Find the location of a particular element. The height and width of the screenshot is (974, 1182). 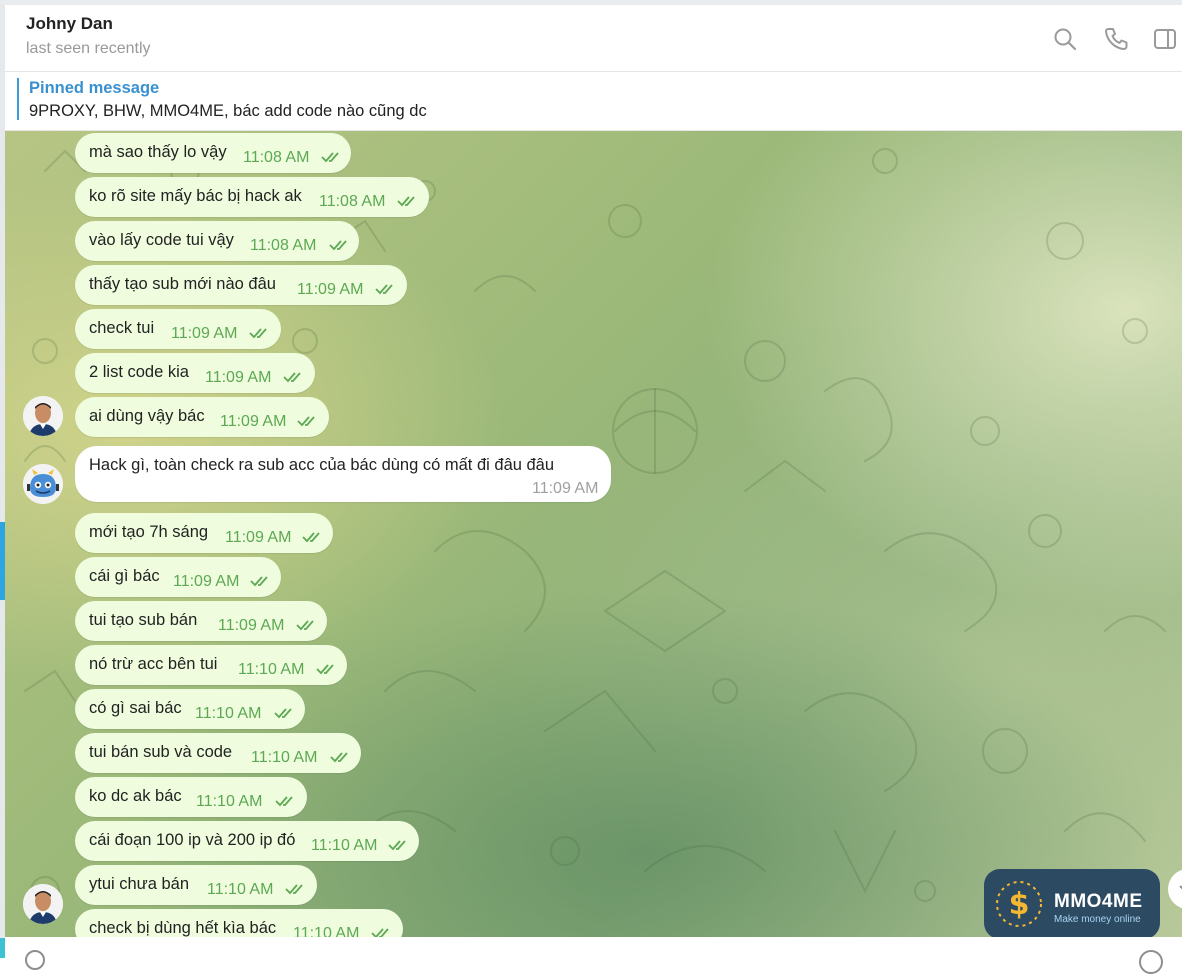

message-text: cái đoạn 100 ip và 200 ip đó is located at coordinates (192, 840).